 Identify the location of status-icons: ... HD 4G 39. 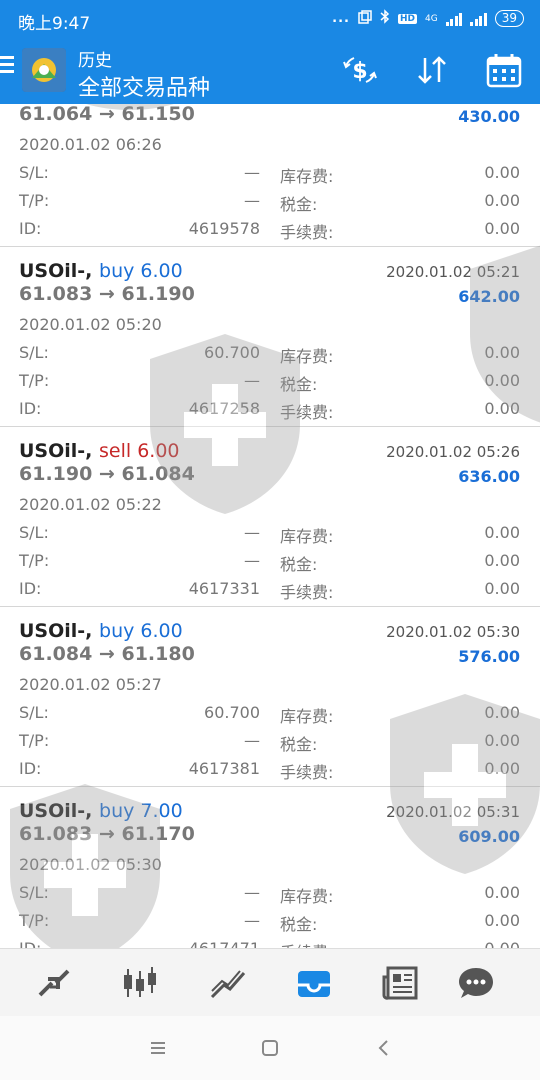
(428, 18).